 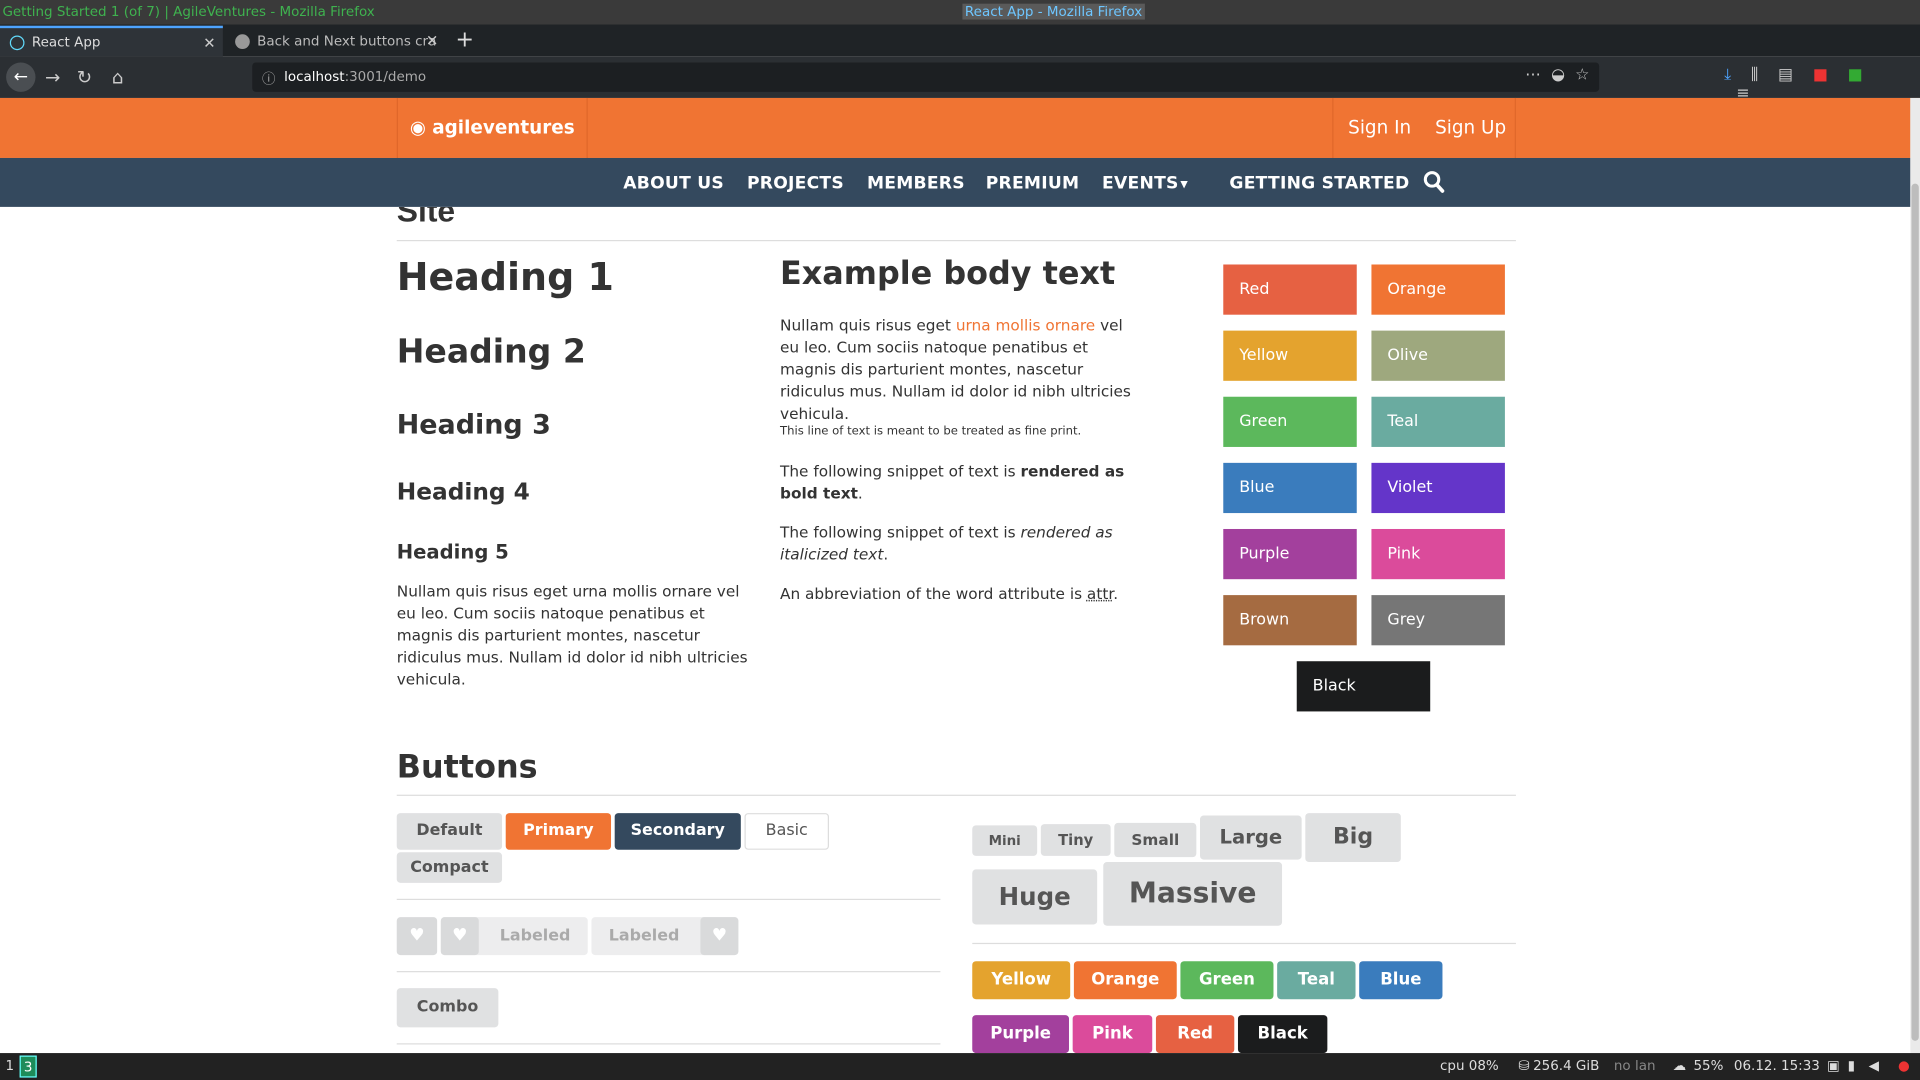 I want to click on extension-red-icon: ■, so click(x=1820, y=75).